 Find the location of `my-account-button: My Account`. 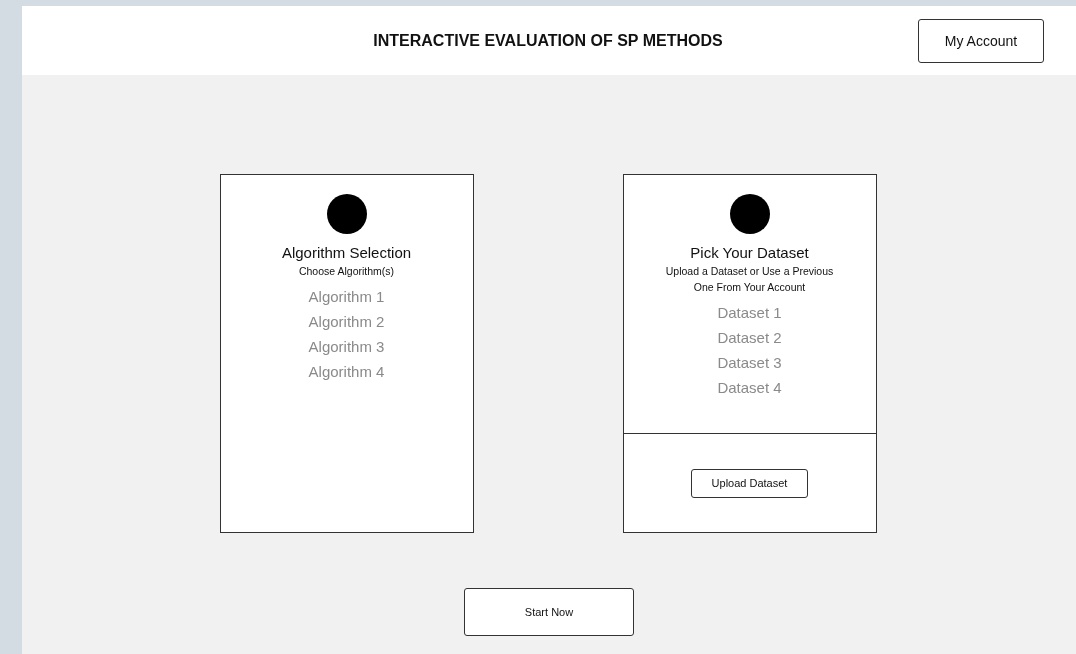

my-account-button: My Account is located at coordinates (981, 41).